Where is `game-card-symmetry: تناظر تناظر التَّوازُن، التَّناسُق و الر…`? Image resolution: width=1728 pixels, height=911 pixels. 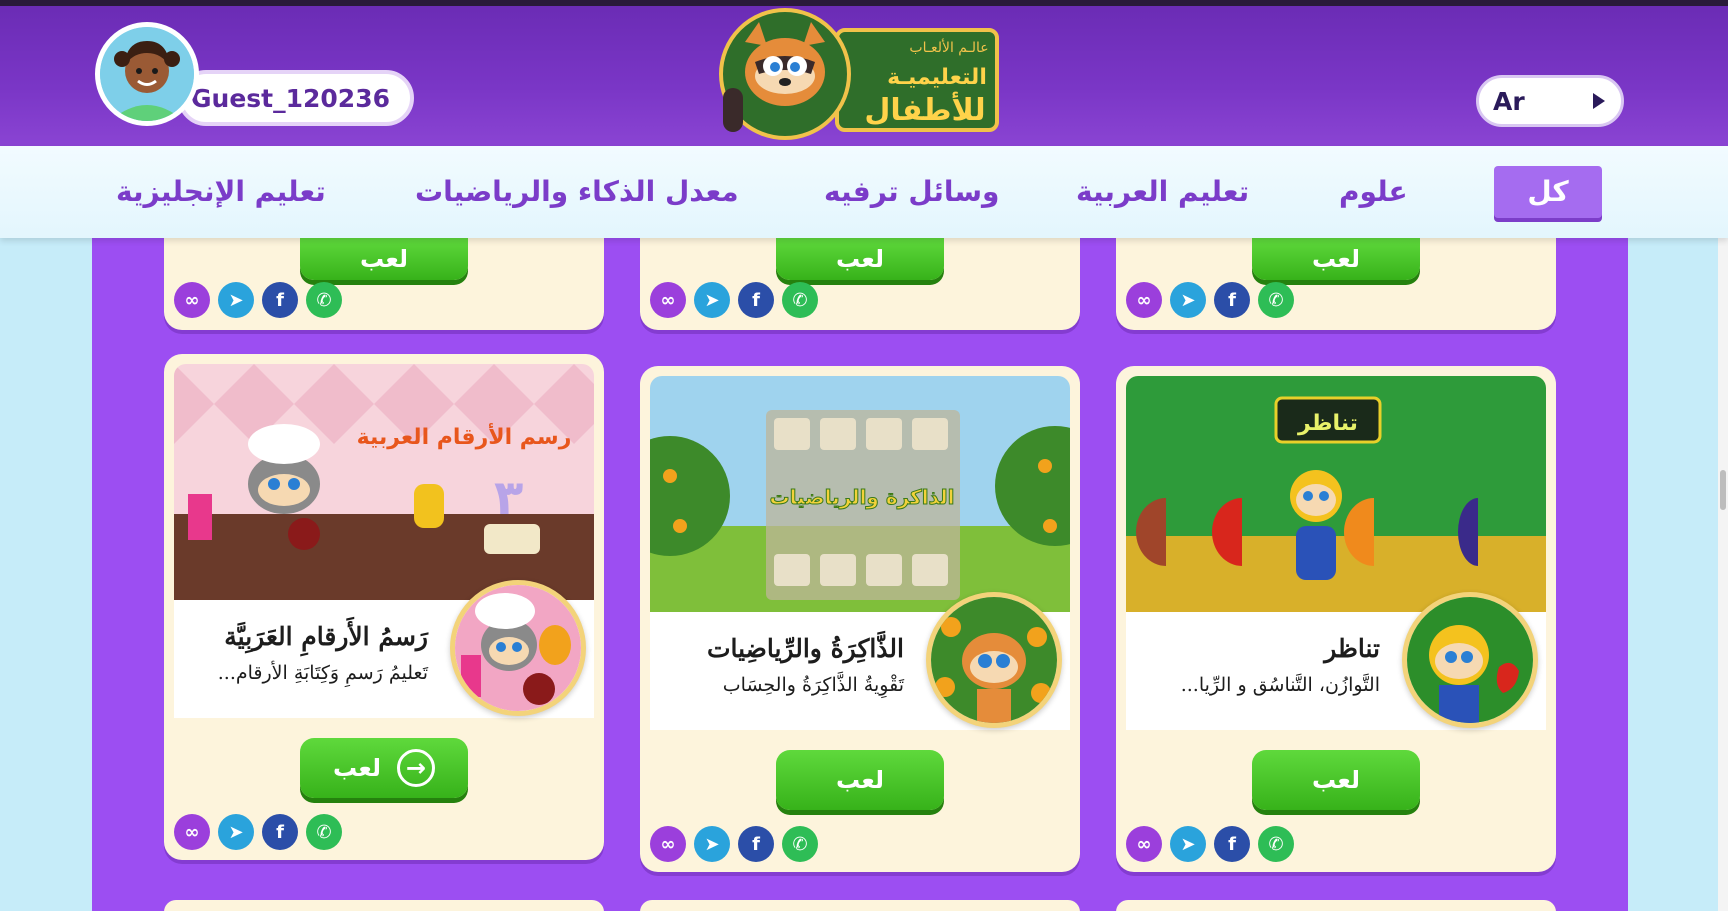
game-card-symmetry: تناظر تناظر التَّوازُن، التَّناسُق و الر… is located at coordinates (1336, 619).